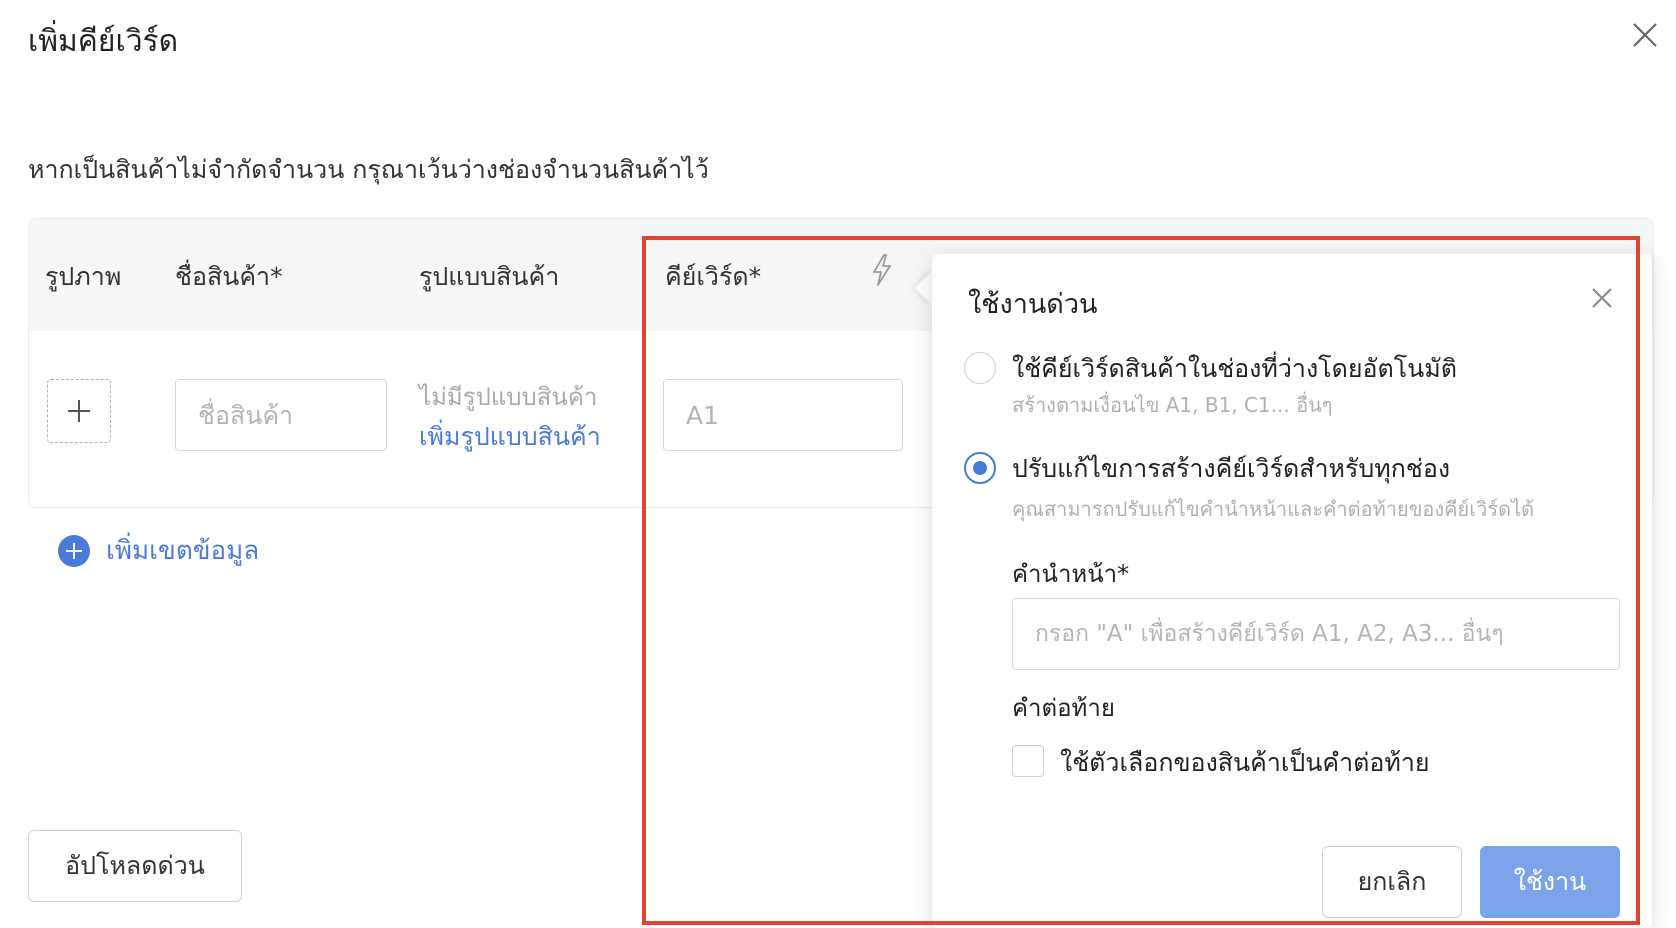 This screenshot has width=1676, height=928. I want to click on custom-keyword-radio, so click(980, 468).